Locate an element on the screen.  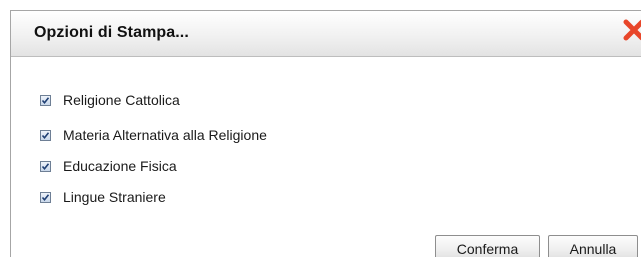
close-icon is located at coordinates (631, 30).